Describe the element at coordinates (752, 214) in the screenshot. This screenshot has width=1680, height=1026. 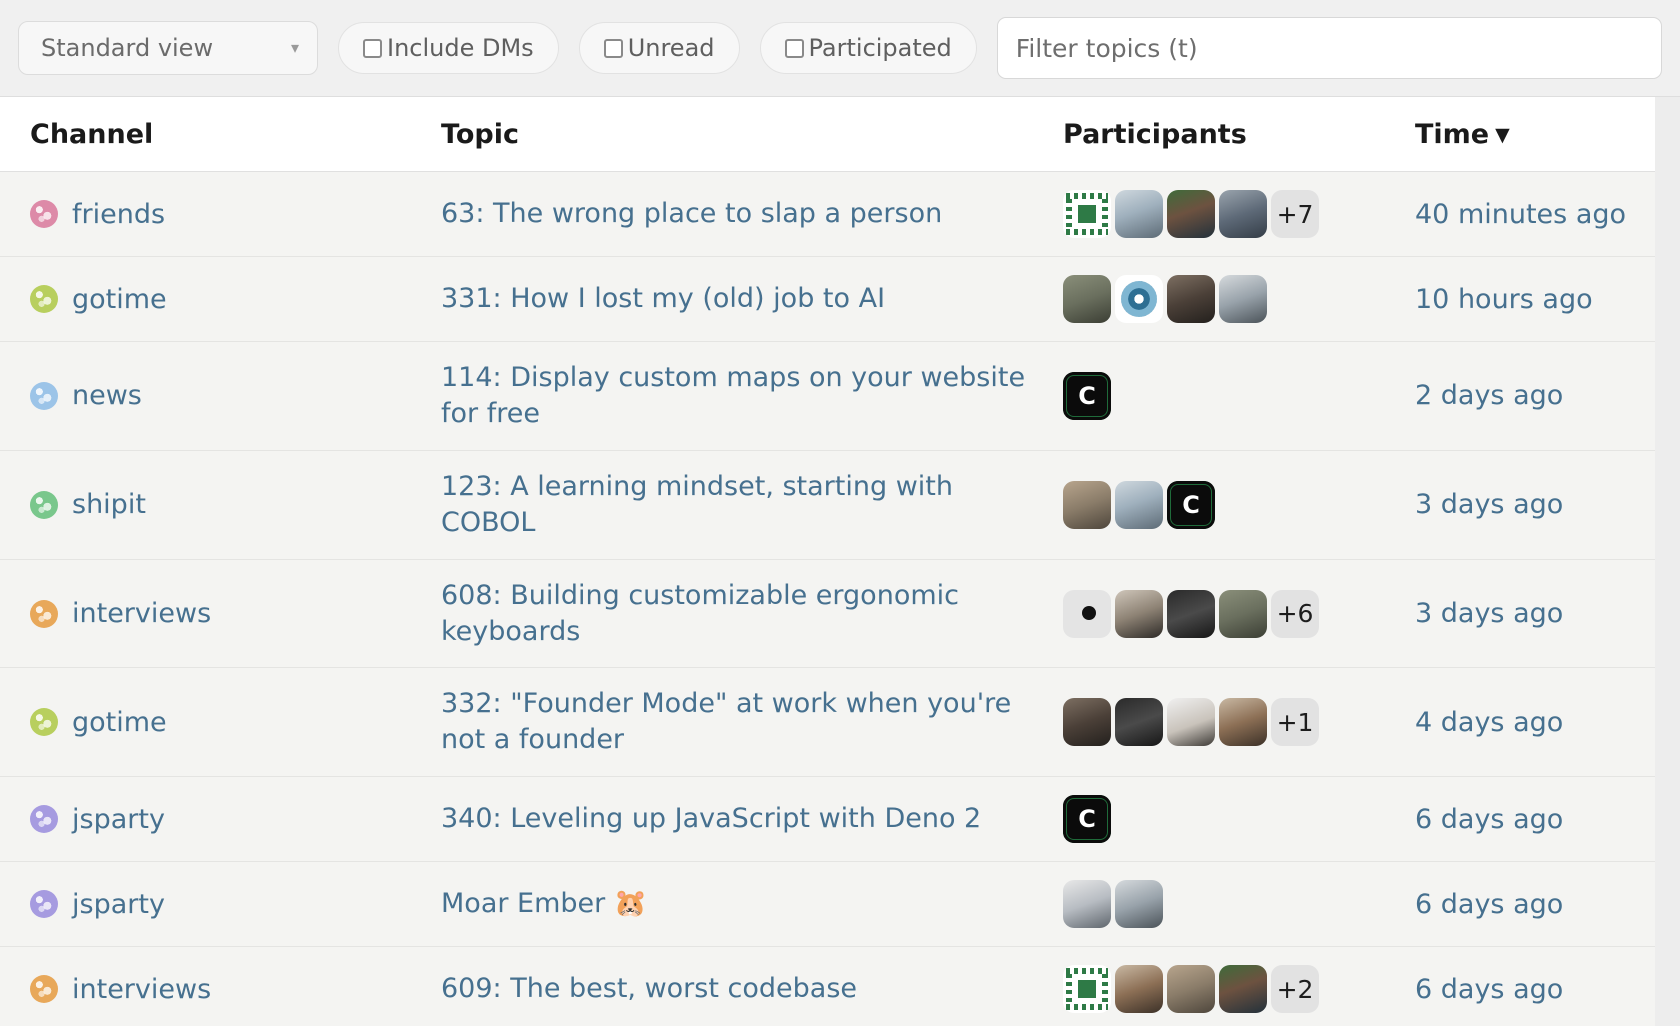
I see `topic-link: 63: The wrong place to slap a person` at that location.